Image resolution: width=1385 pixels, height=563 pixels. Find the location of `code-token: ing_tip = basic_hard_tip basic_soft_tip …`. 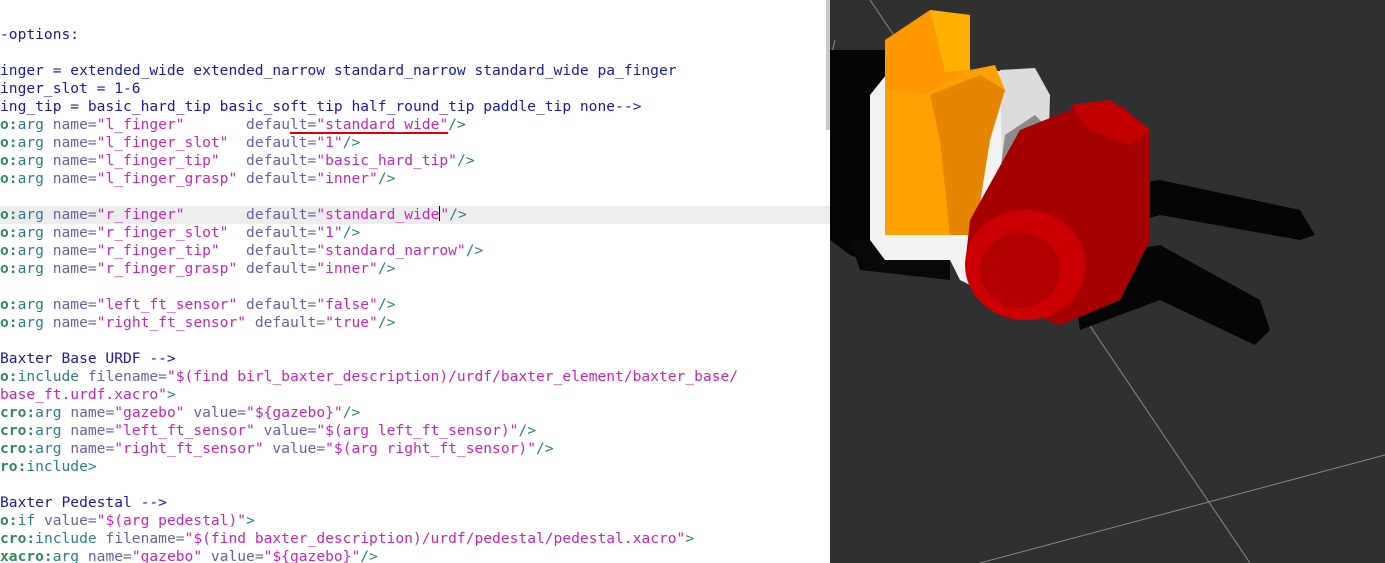

code-token: ing_tip = basic_hard_tip basic_soft_tip … is located at coordinates (321, 106).